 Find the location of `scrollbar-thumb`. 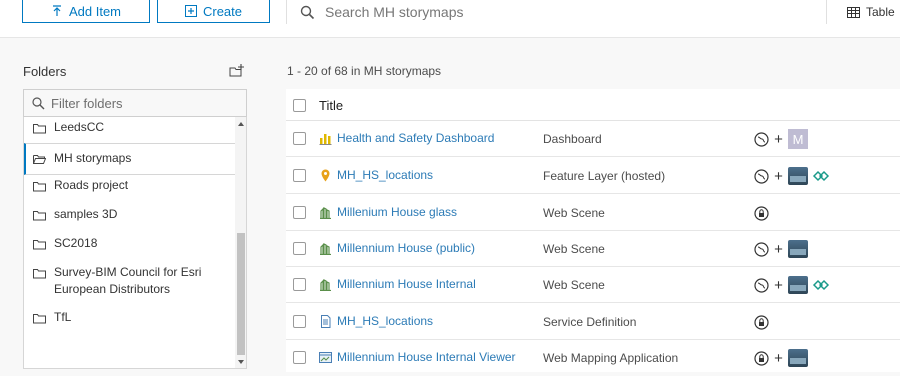

scrollbar-thumb is located at coordinates (241, 294).